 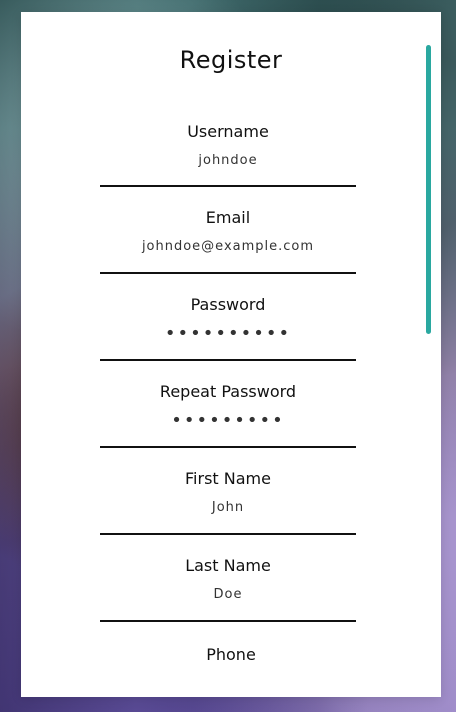 I want to click on repeat-password-input: •••••••••, so click(x=228, y=421).